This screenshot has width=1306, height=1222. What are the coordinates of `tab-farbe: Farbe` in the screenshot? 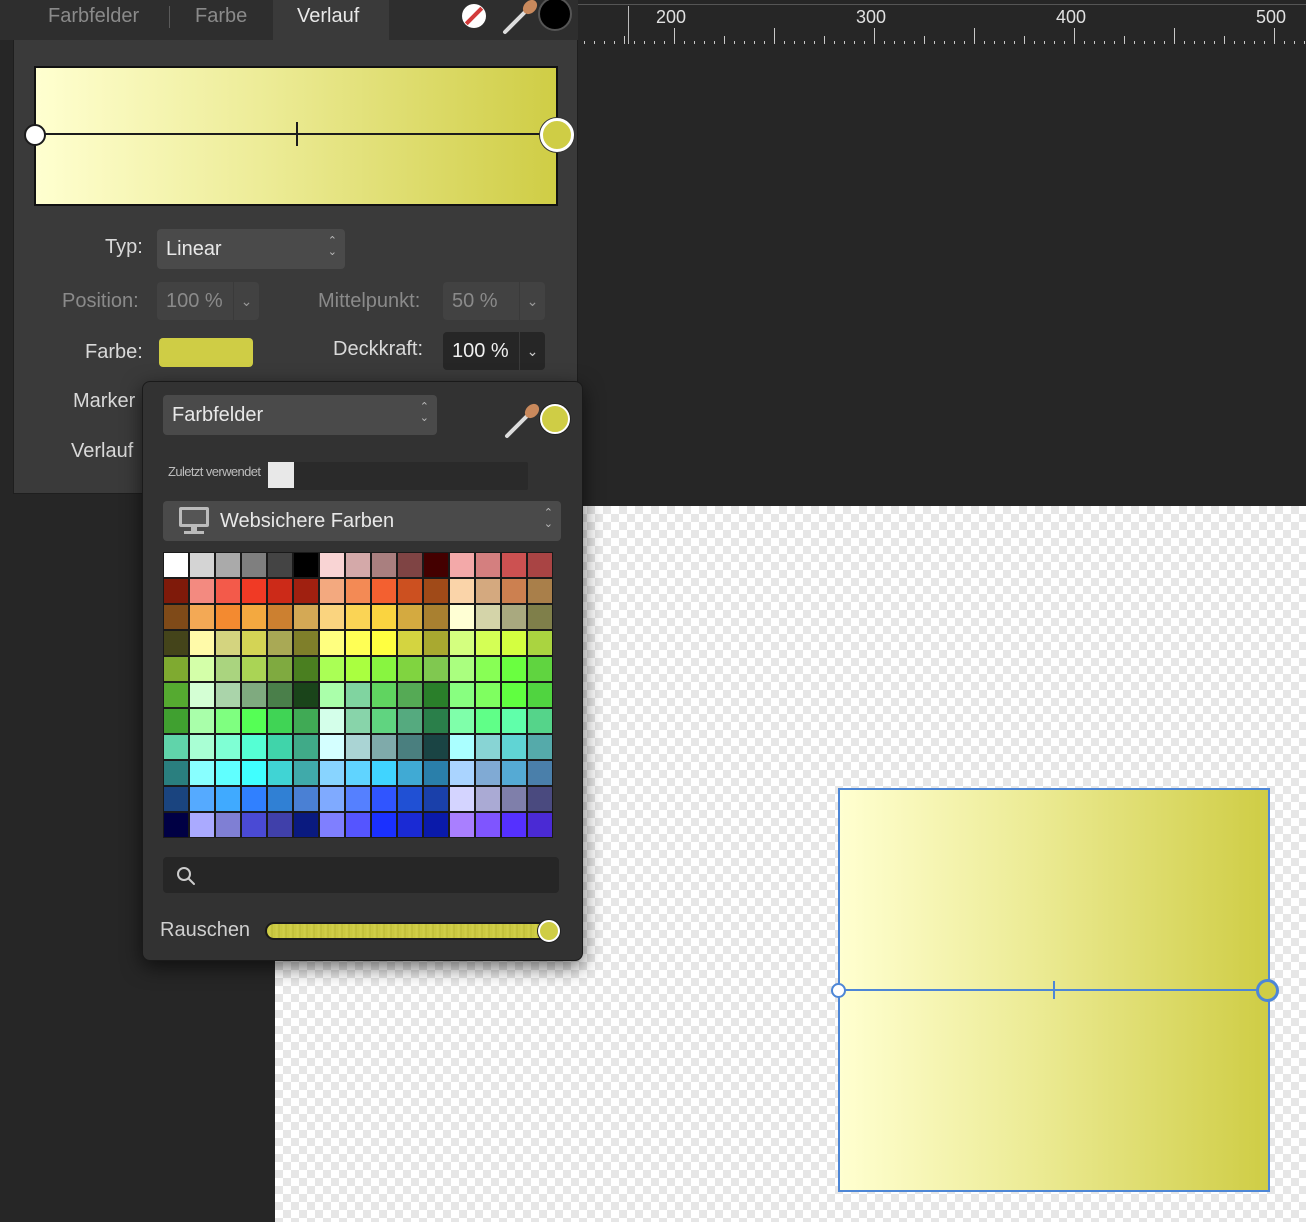 It's located at (221, 16).